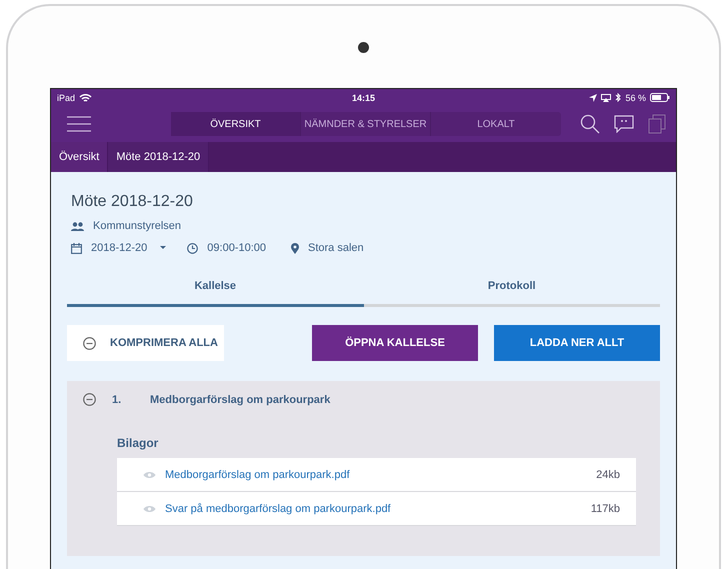 The width and height of the screenshot is (725, 569). I want to click on agenda-title: Medborgarförslag om parkourpark, so click(240, 400).